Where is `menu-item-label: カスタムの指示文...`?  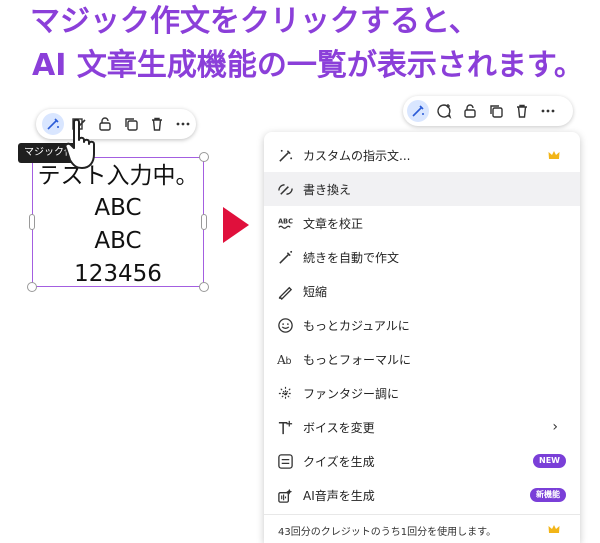
menu-item-label: カスタムの指示文... is located at coordinates (357, 155).